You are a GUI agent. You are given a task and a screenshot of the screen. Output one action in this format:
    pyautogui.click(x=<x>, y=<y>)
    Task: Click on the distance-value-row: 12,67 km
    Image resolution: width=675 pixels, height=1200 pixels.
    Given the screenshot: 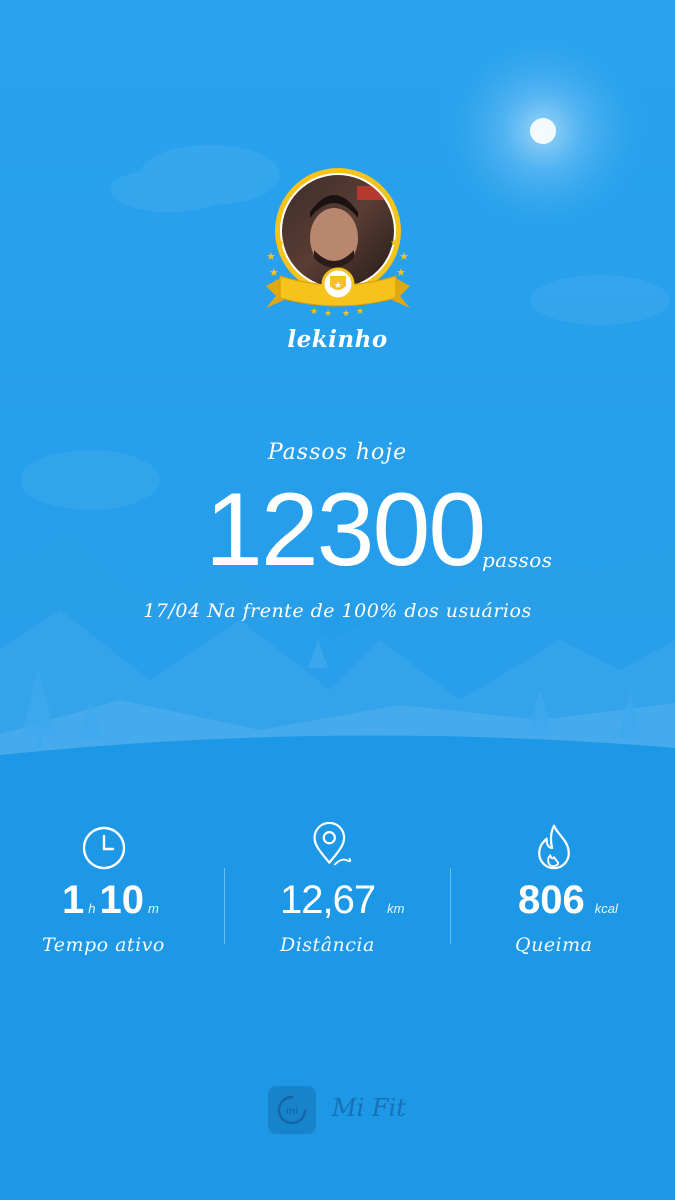 What is the action you would take?
    pyautogui.click(x=344, y=900)
    